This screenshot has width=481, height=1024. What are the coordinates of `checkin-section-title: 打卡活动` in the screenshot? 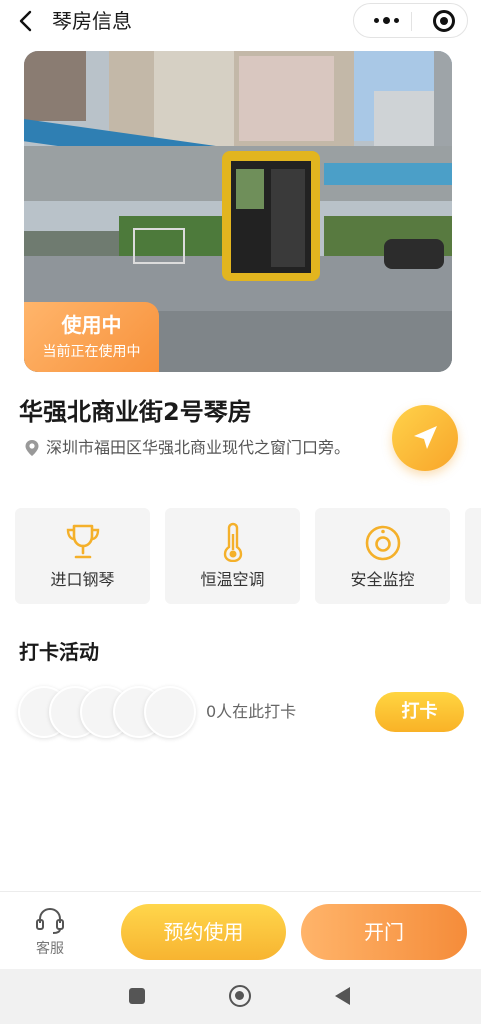 It's located at (59, 652).